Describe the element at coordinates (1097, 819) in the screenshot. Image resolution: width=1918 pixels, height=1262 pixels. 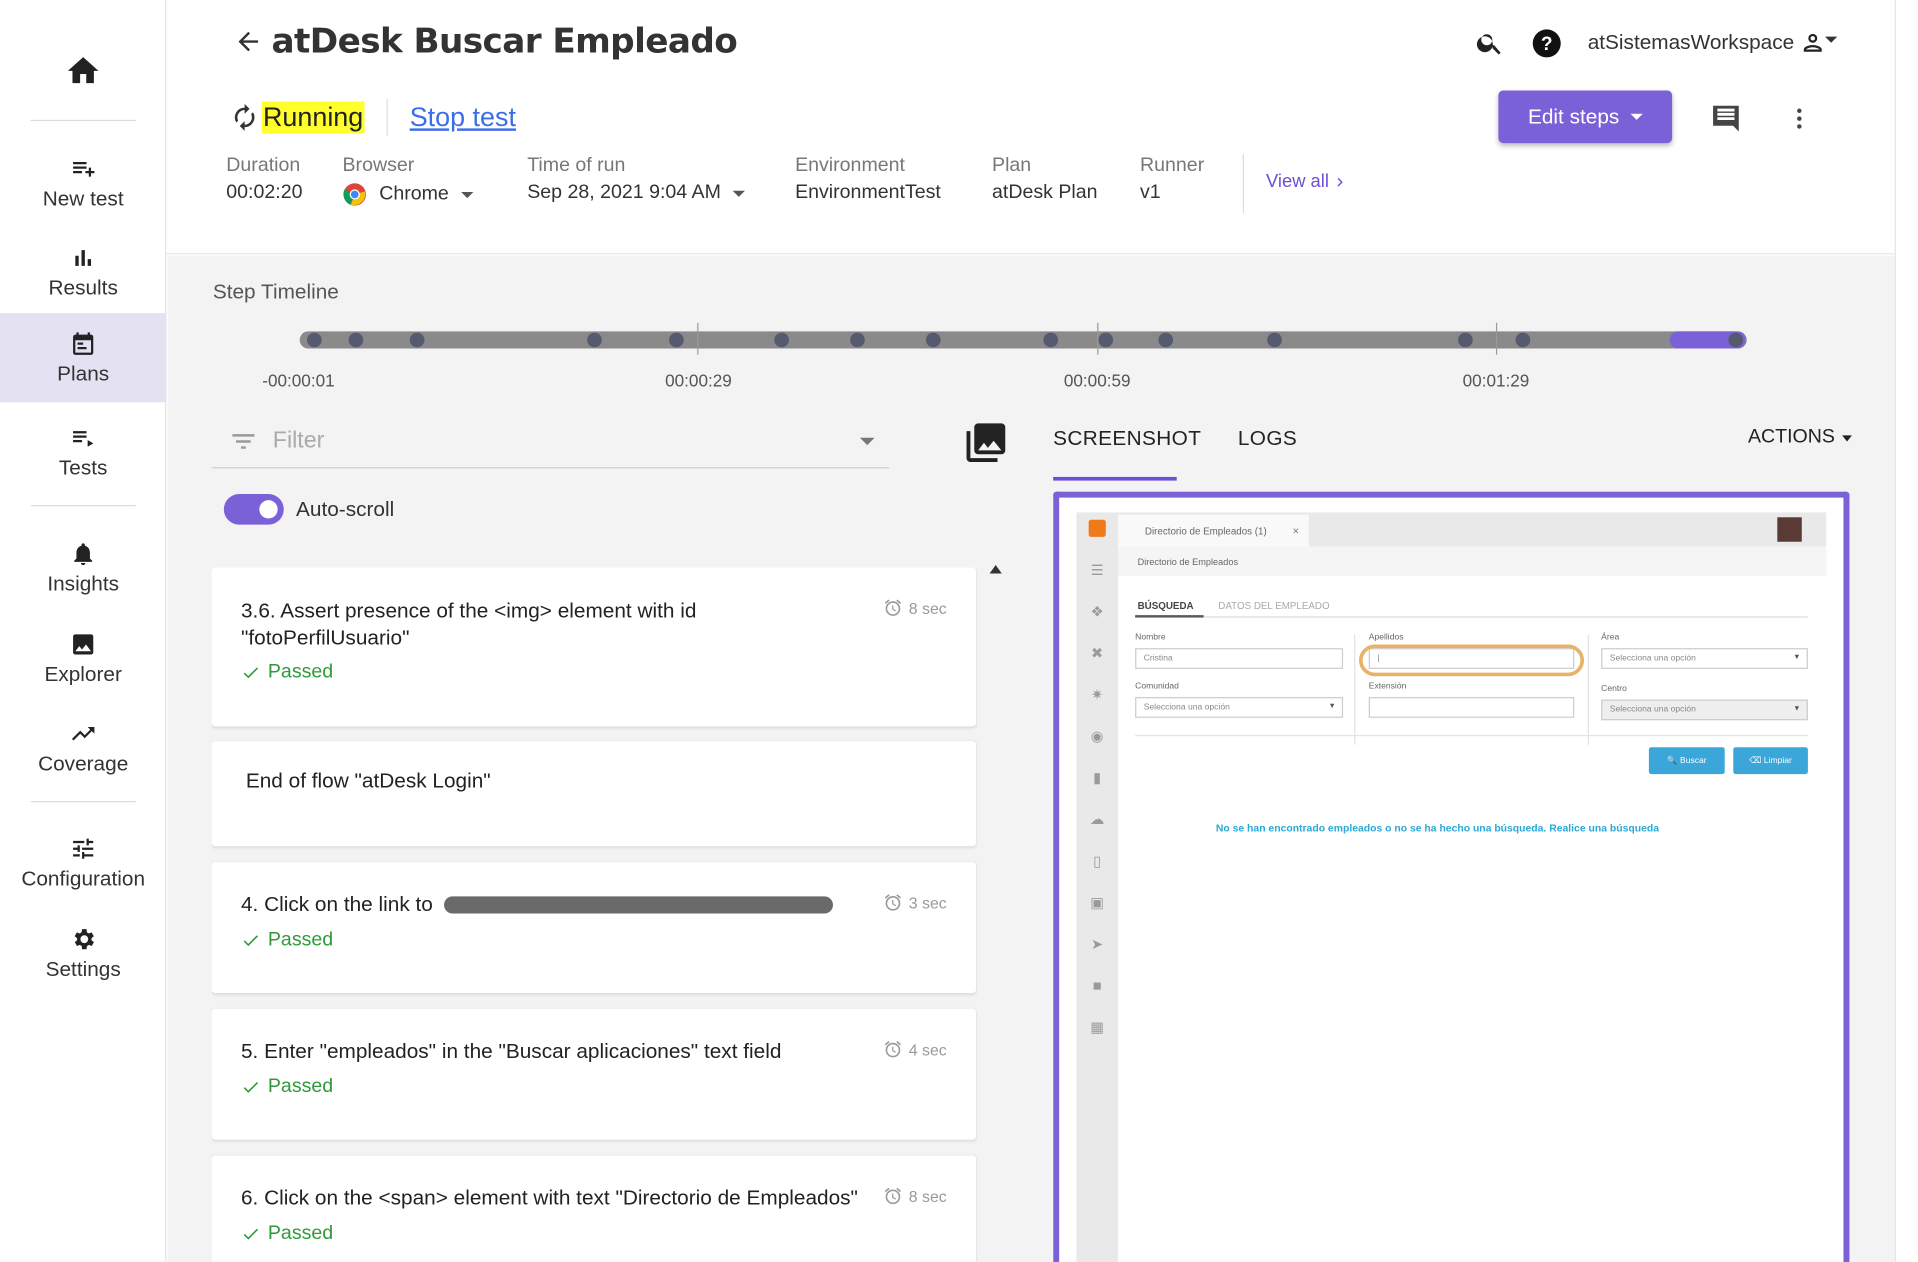
I see `cloud-icon: ☁` at that location.